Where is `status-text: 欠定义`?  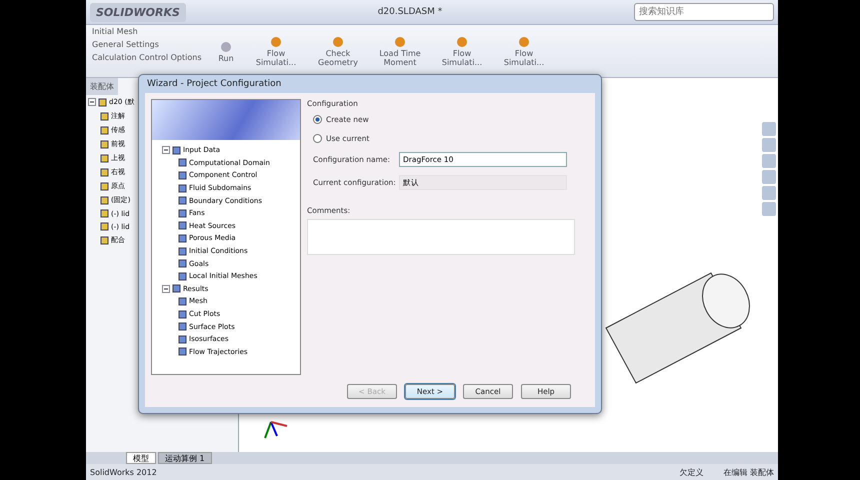
status-text: 欠定义 is located at coordinates (691, 472).